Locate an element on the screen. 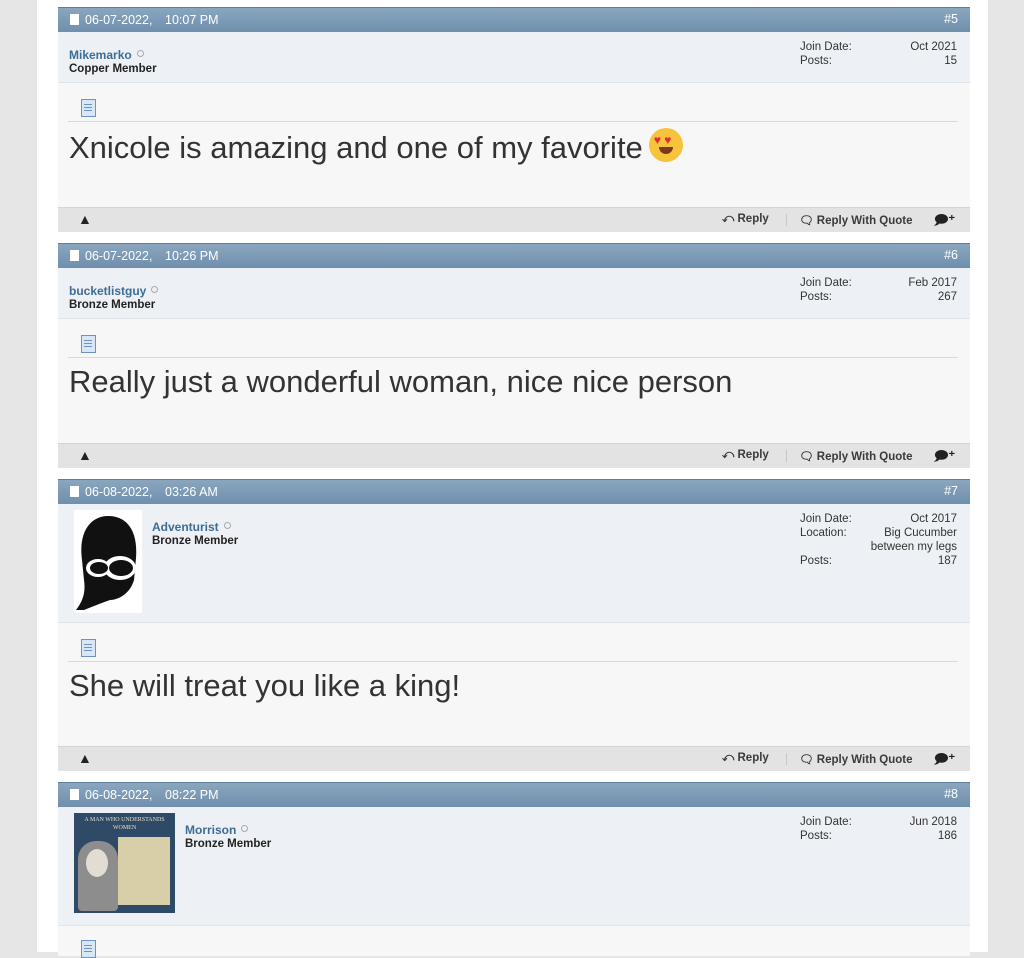 The width and height of the screenshot is (1024, 958). post-header: 06-07-2022, 10:07 PM #5 is located at coordinates (514, 19).